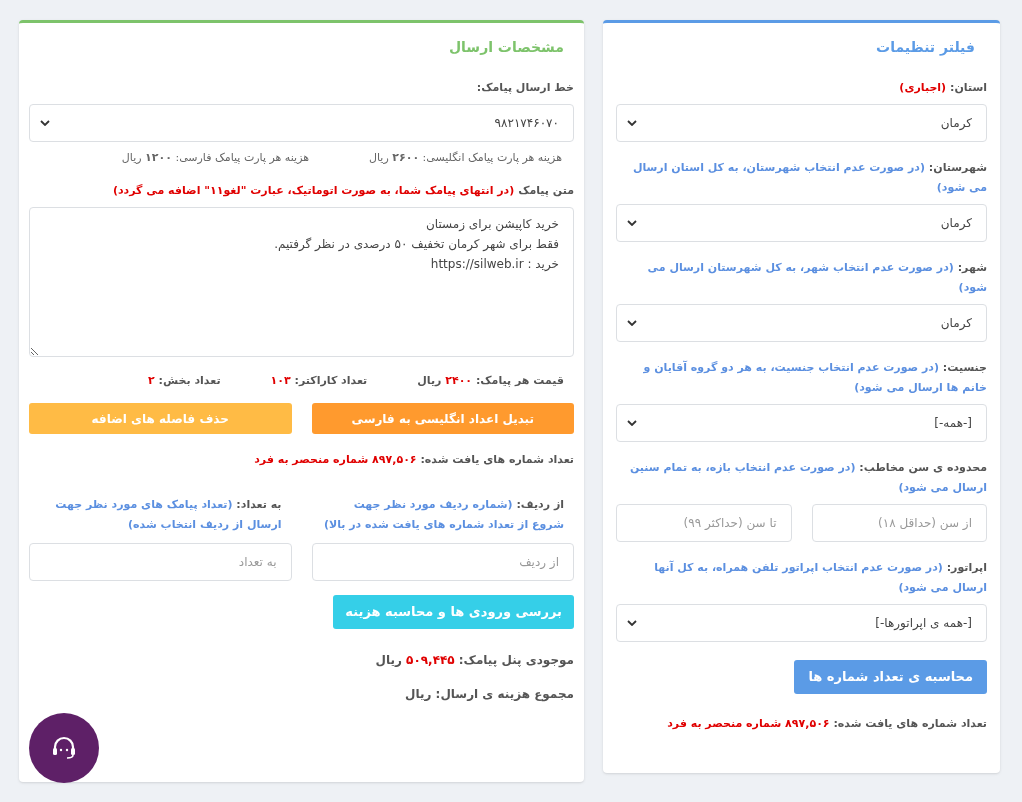  What do you see at coordinates (801, 423) in the screenshot?
I see `select-field: [-همه-]` at bounding box center [801, 423].